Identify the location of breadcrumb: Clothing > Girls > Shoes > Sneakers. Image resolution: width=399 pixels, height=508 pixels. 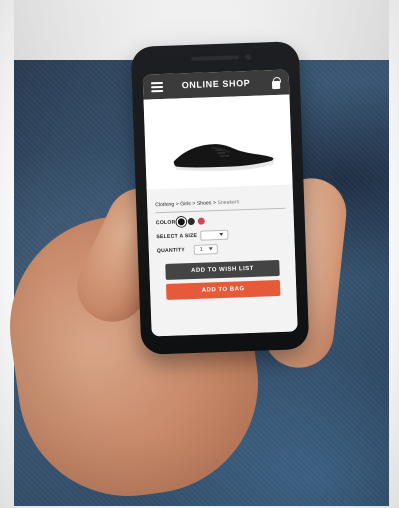
(221, 203).